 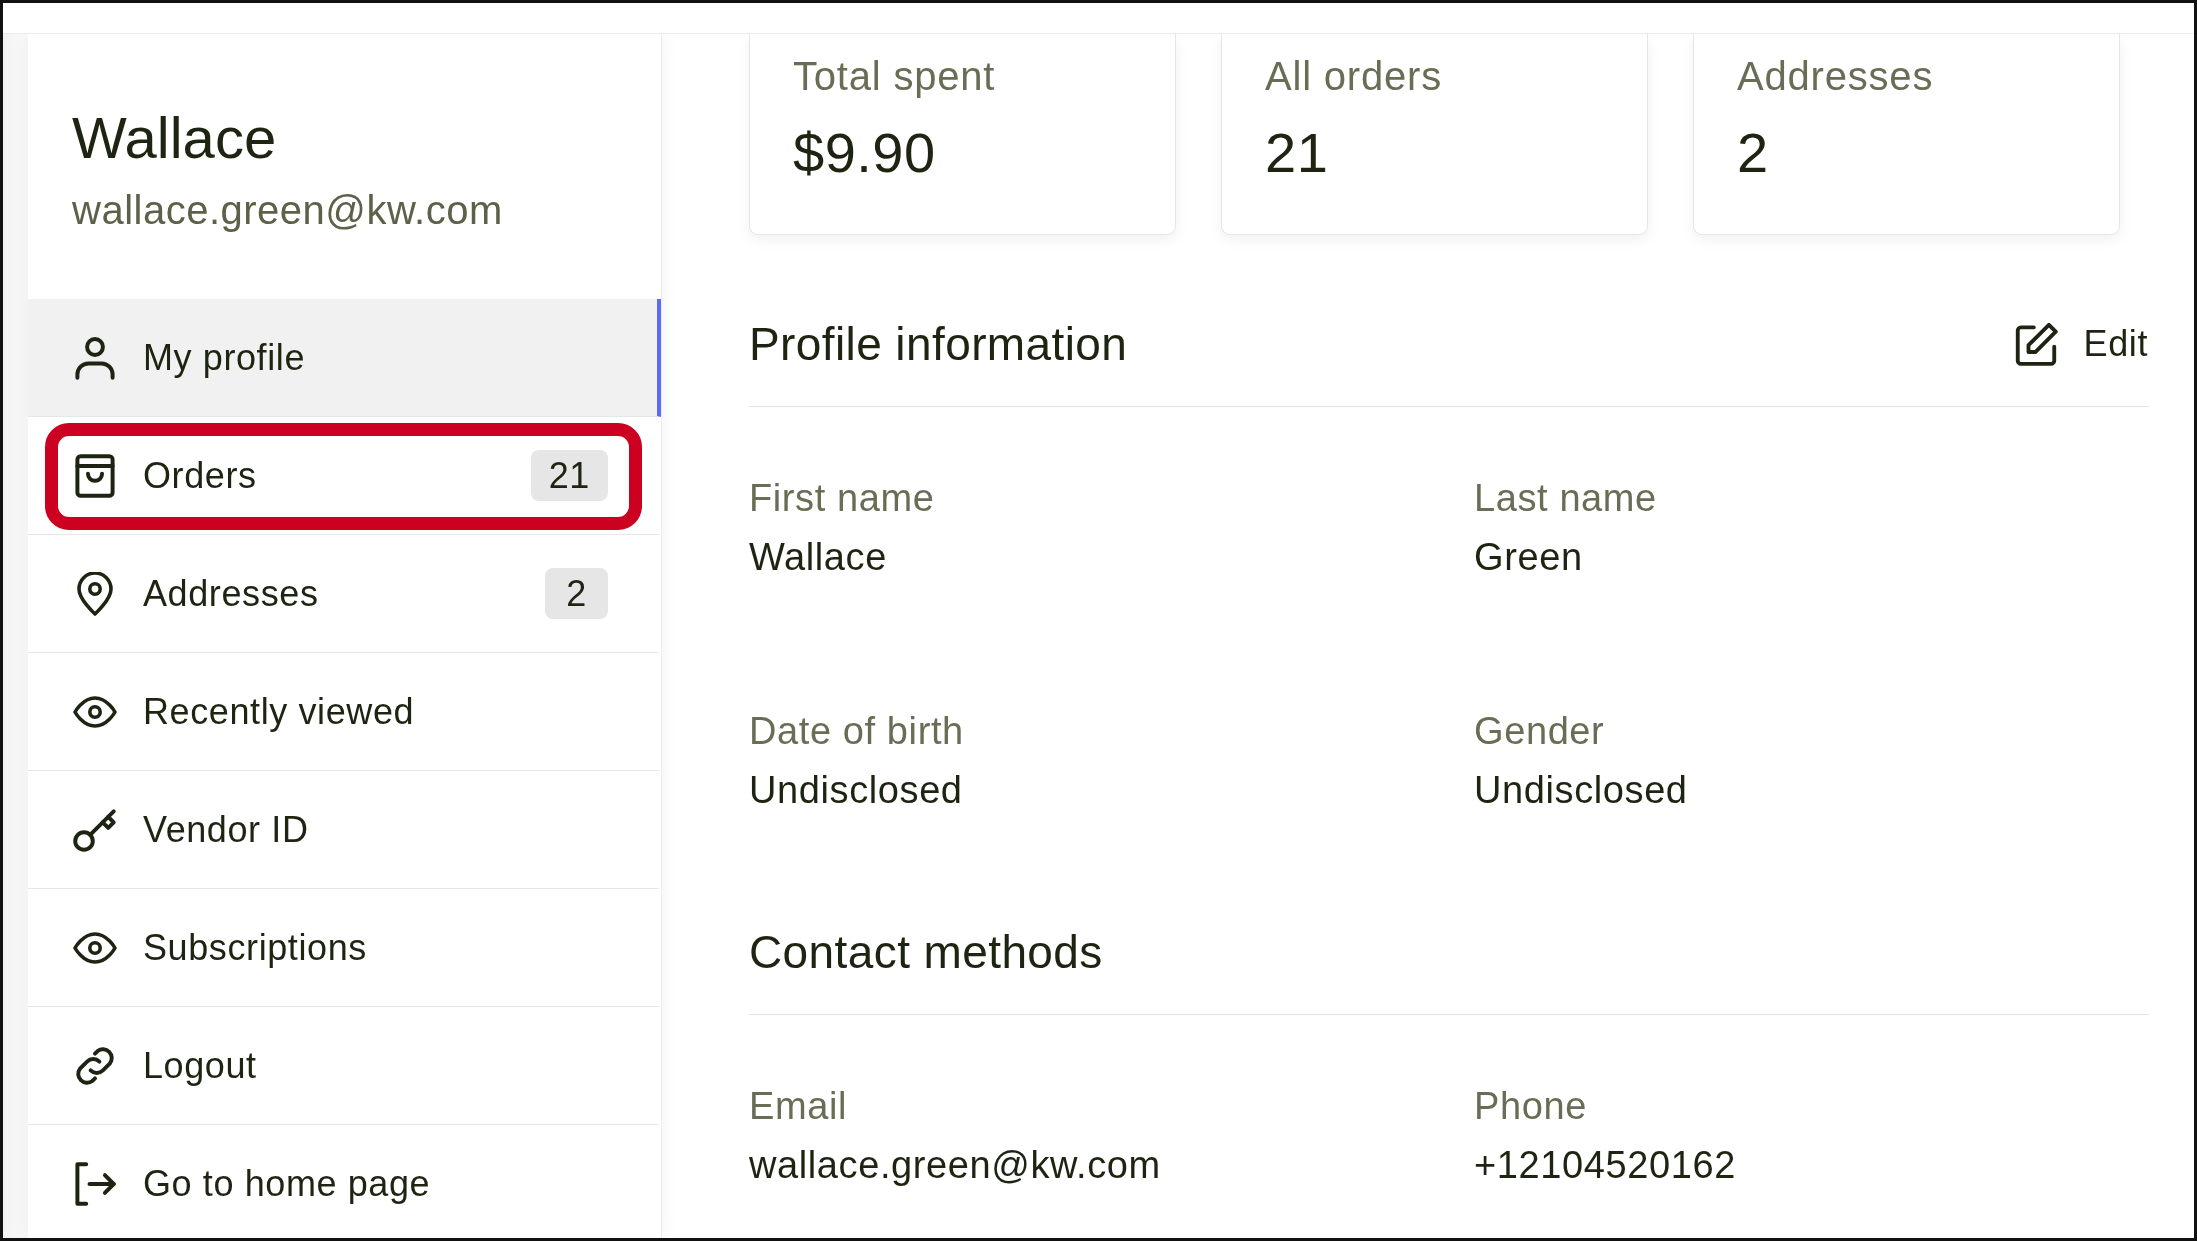 I want to click on field-label: Email, so click(x=799, y=1106).